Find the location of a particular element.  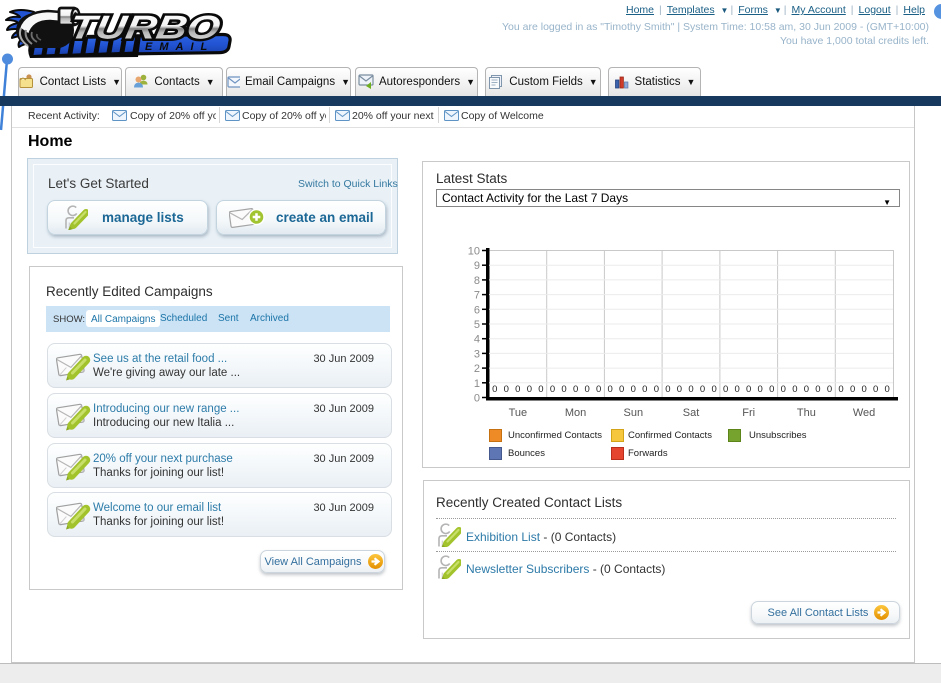

svg-text: Wed is located at coordinates (864, 413).